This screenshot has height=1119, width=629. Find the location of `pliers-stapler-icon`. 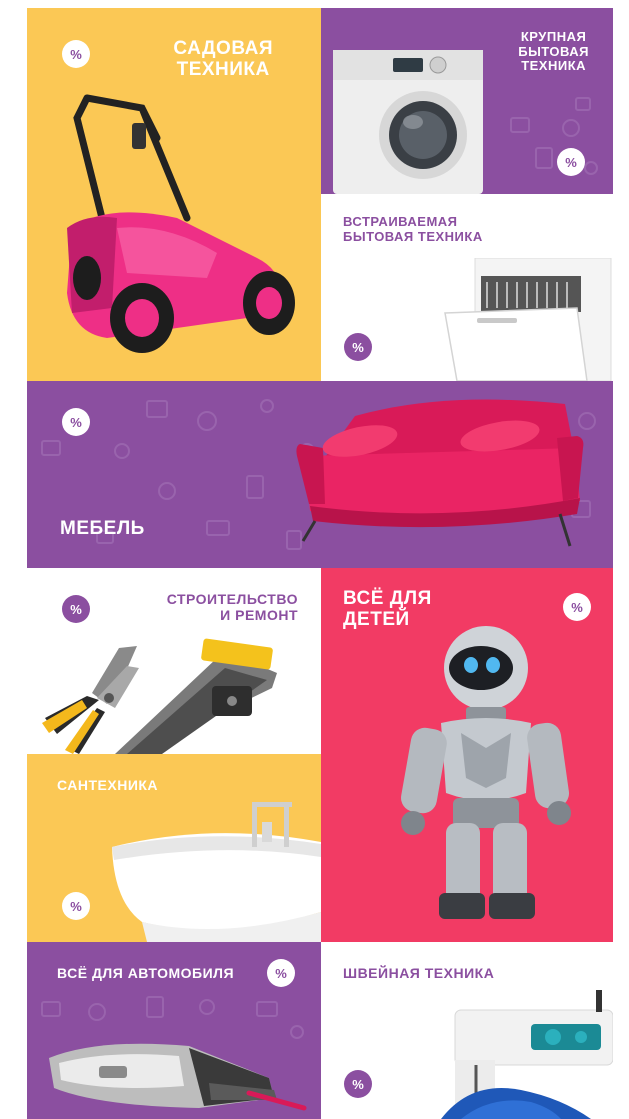

pliers-stapler-icon is located at coordinates (159, 696).